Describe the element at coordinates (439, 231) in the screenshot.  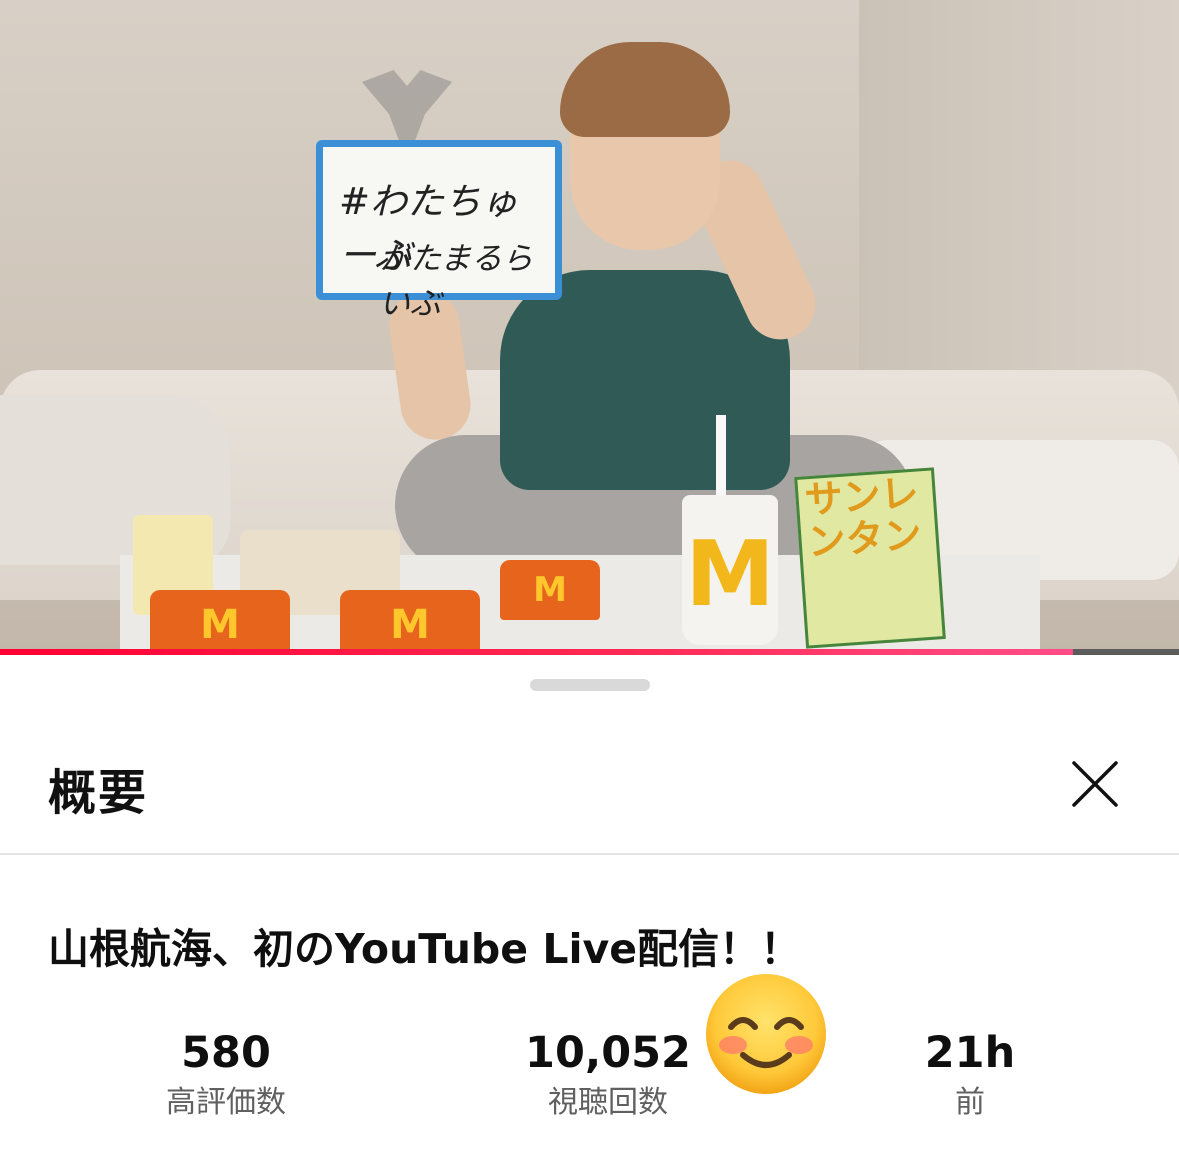
I see `whiteboard: #わたちゅーぶ かたまるらいぶ` at that location.